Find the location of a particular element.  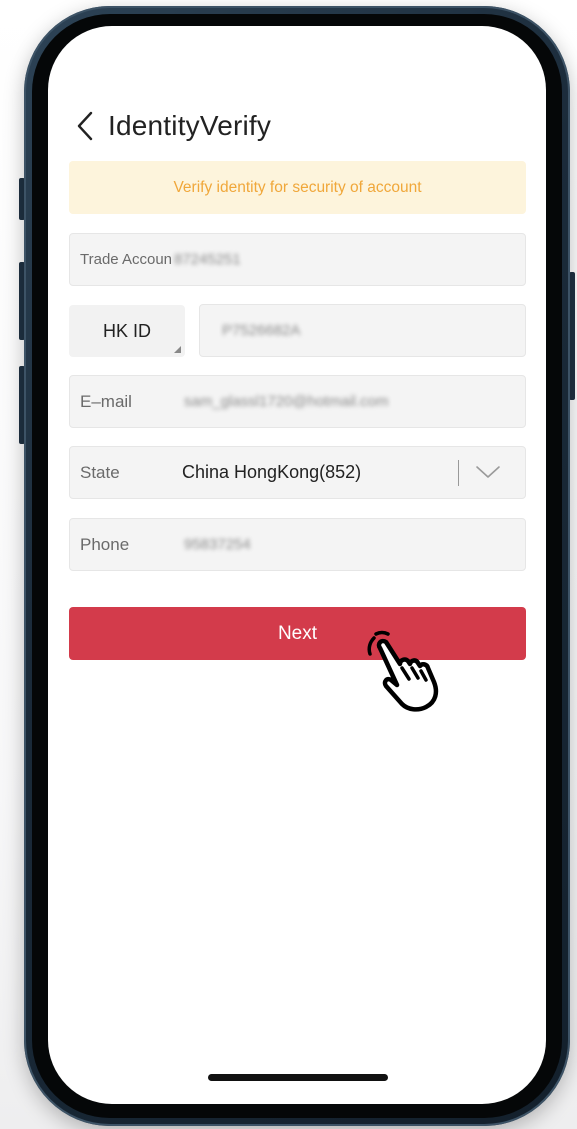

trade-account-value: 87245251 is located at coordinates (207, 259).